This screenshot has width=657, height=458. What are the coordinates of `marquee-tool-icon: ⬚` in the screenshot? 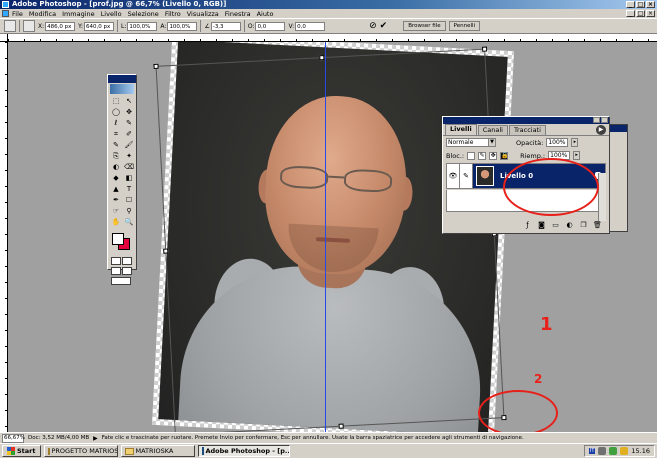 It's located at (116, 101).